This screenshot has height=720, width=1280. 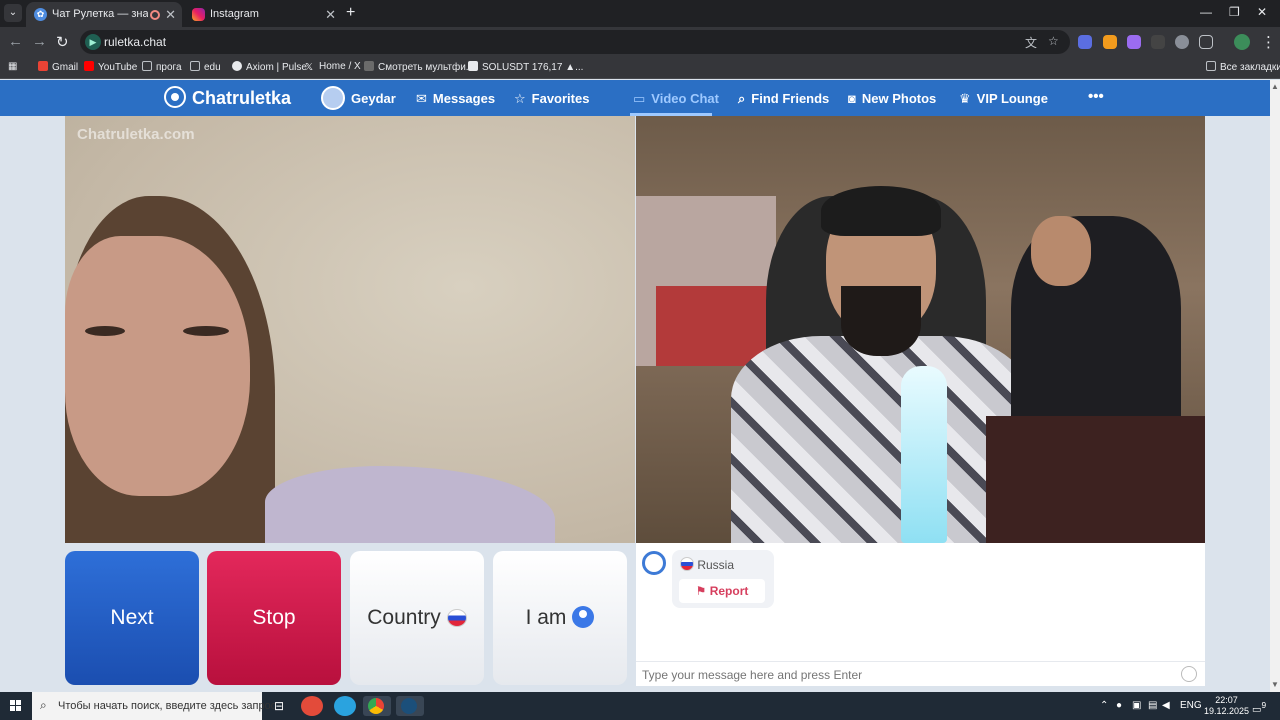 I want to click on all-bookmarks: Все закладки, so click(x=1243, y=67).